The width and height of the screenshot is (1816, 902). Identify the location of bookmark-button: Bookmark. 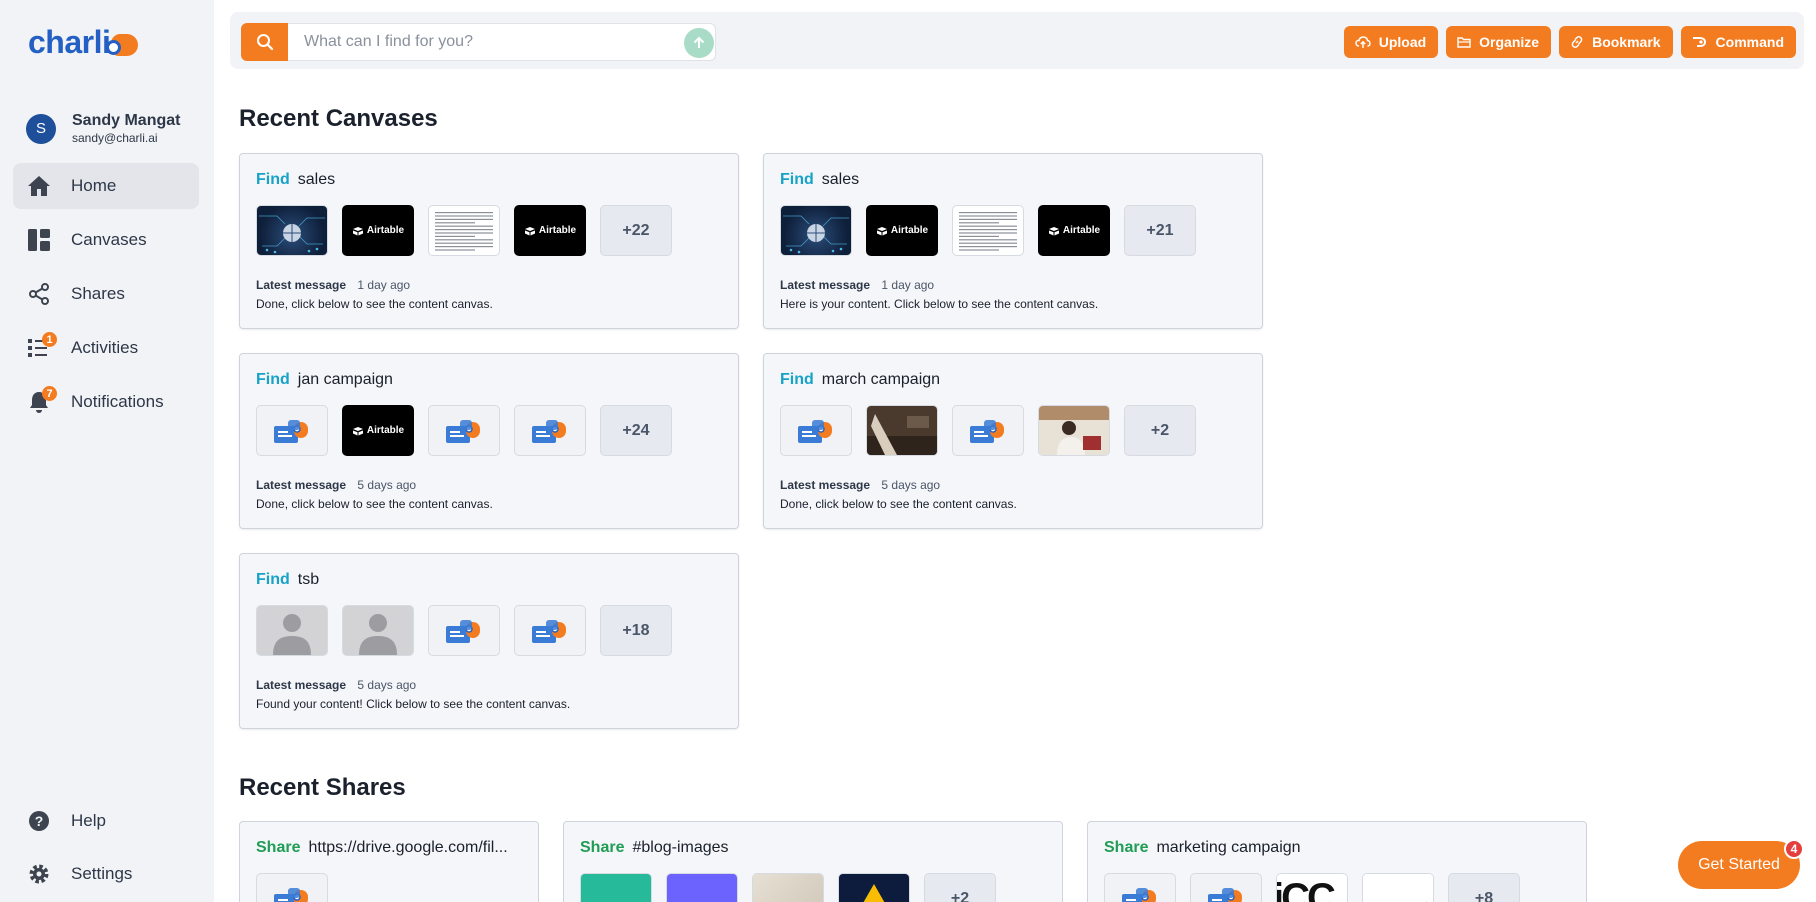
(1616, 42).